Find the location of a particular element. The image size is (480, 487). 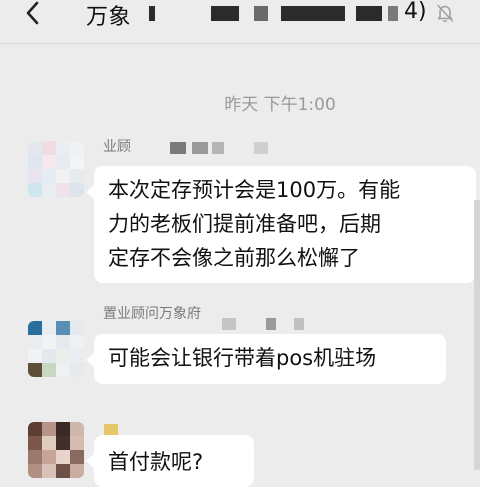

message-bubble: 可能会让银行带着pos机驻场 is located at coordinates (266, 359).